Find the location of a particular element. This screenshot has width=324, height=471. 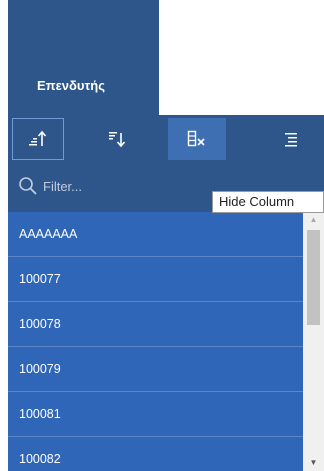

scroll-down-arrow-icon: ▼ is located at coordinates (313, 463).